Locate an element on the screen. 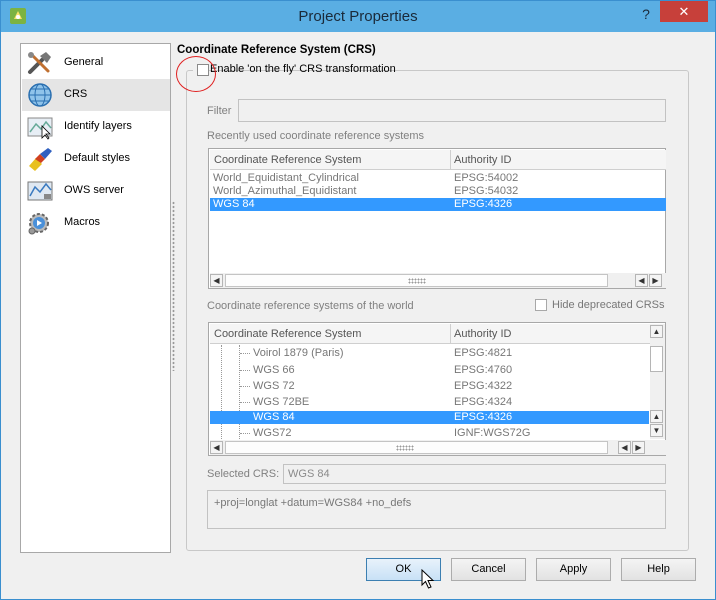 Image resolution: width=716 pixels, height=600 pixels. row-authority-id: EPSG:54032 is located at coordinates (486, 191).